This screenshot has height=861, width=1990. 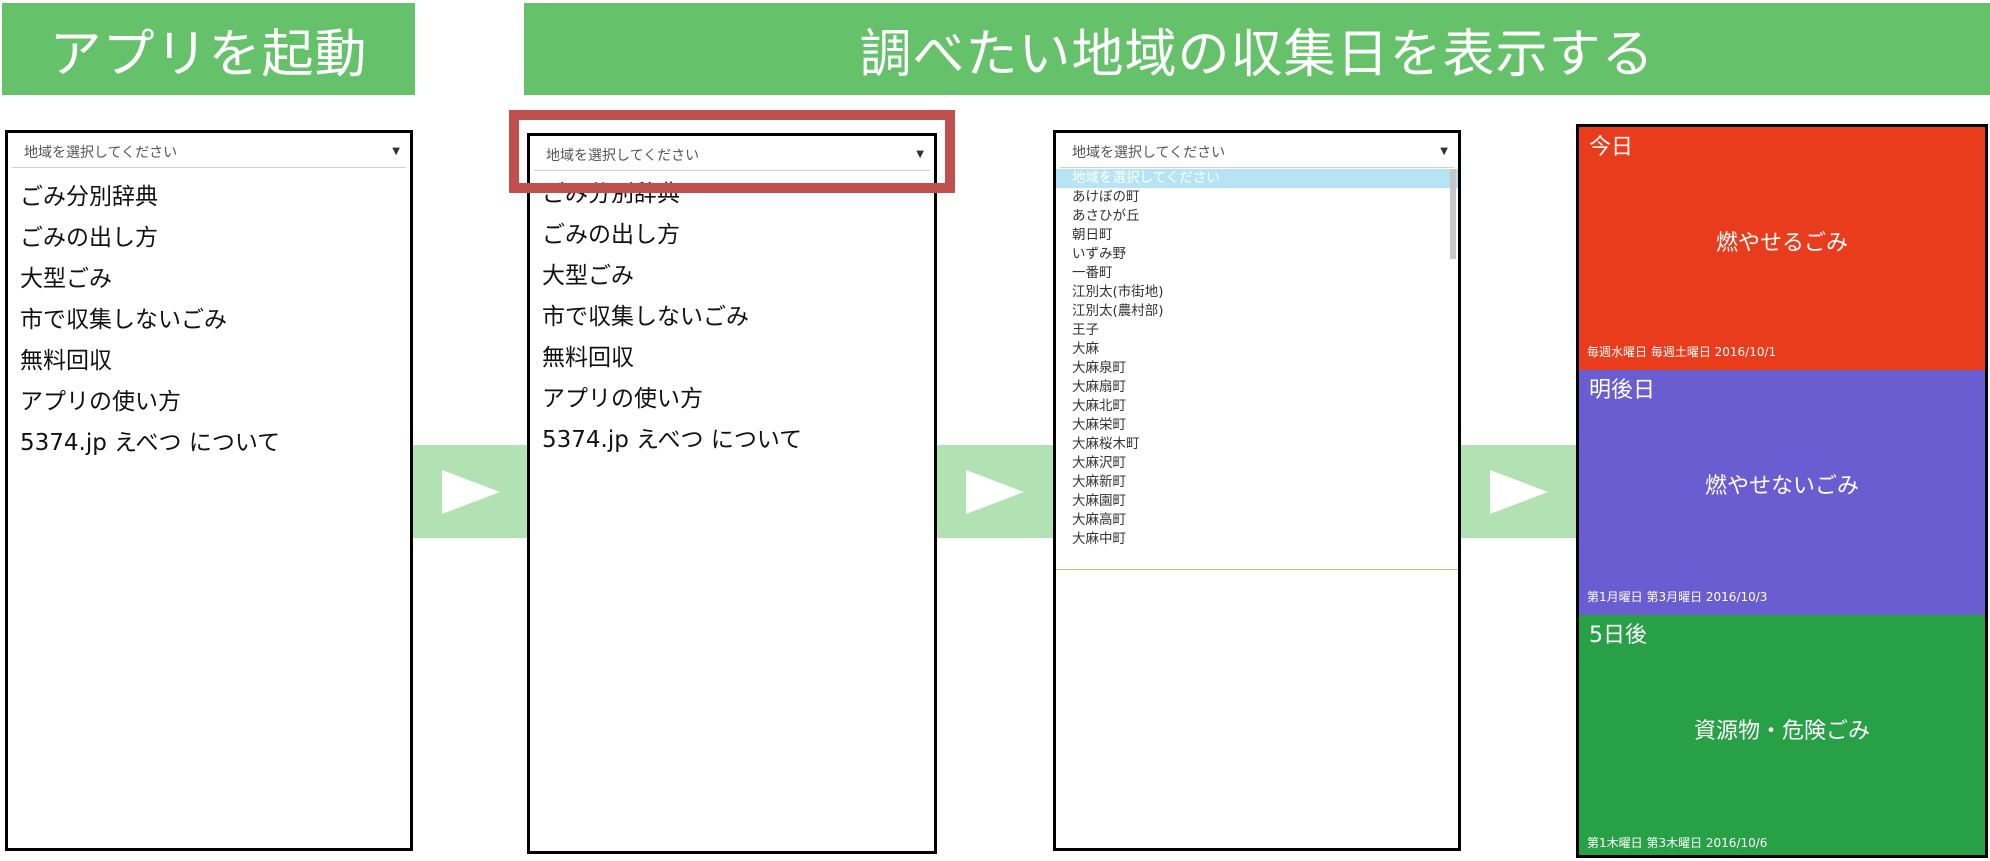 What do you see at coordinates (1611, 147) in the screenshot?
I see `card-day: 今日` at bounding box center [1611, 147].